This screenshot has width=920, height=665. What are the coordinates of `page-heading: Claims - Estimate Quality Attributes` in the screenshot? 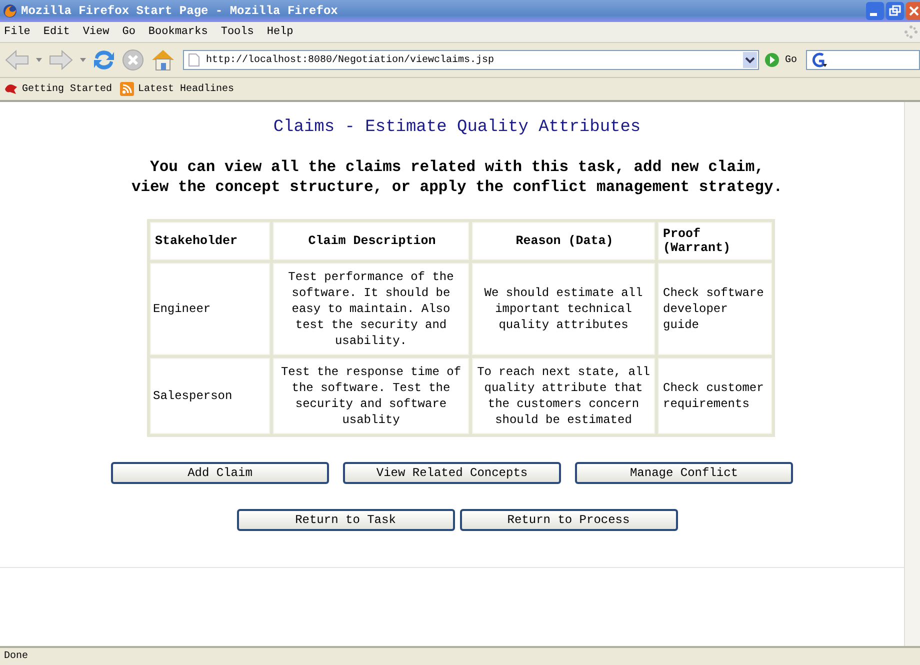 It's located at (456, 127).